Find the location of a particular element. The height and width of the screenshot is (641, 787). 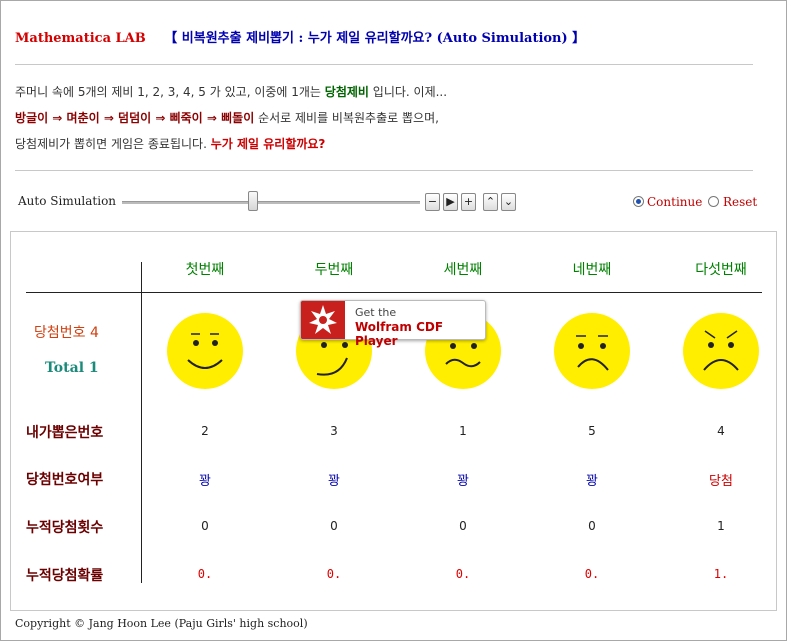

decrement-button: − is located at coordinates (432, 202).